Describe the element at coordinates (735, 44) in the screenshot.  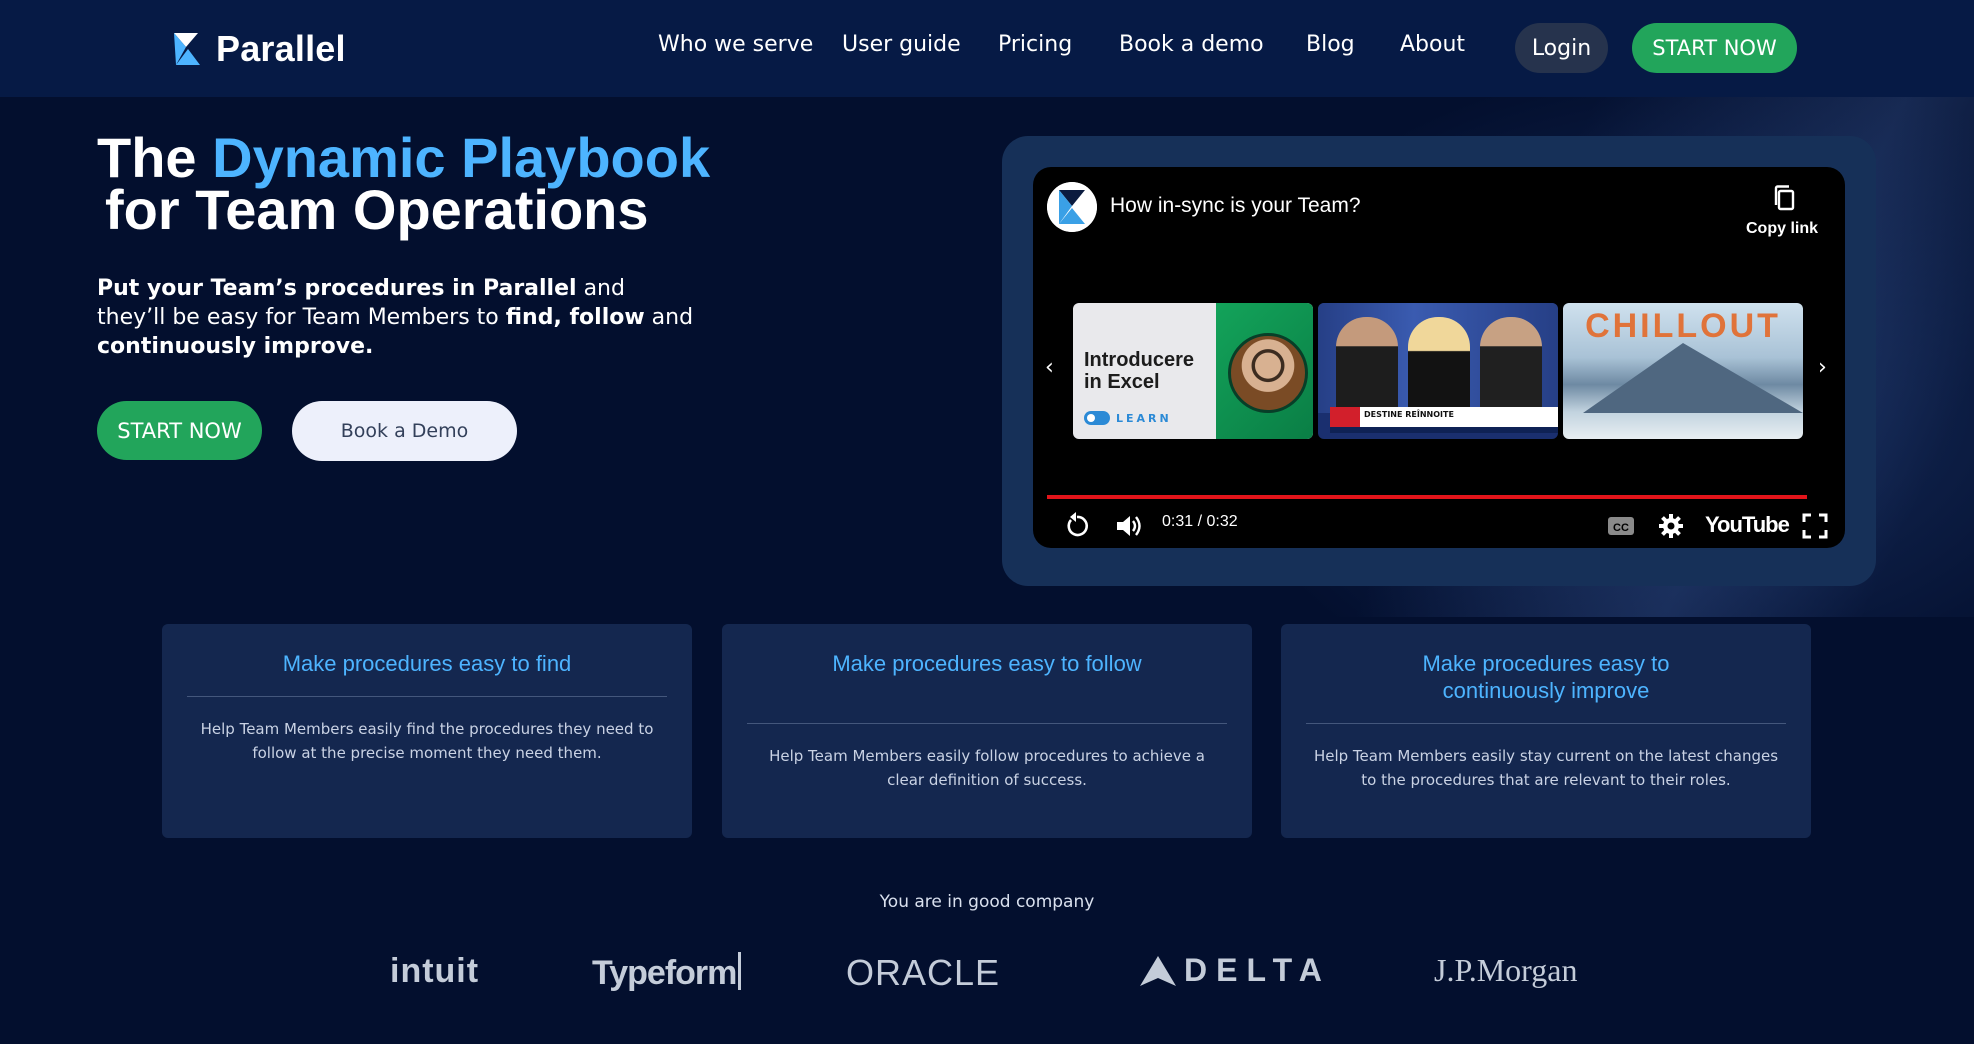
I see `nav-who-we-serve: Who we serve` at that location.